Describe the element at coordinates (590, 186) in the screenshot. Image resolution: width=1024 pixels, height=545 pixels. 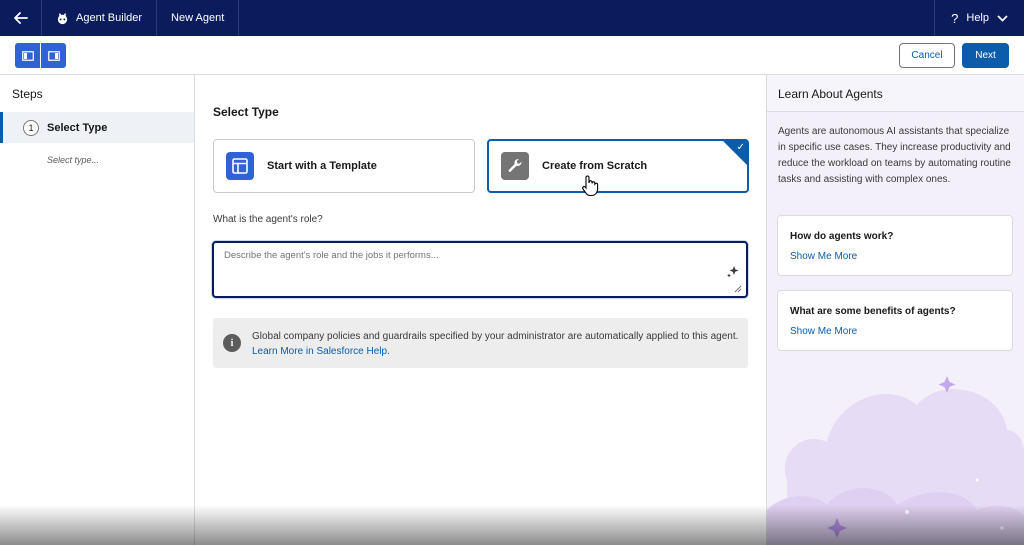
I see `hand-pointer-icon` at that location.